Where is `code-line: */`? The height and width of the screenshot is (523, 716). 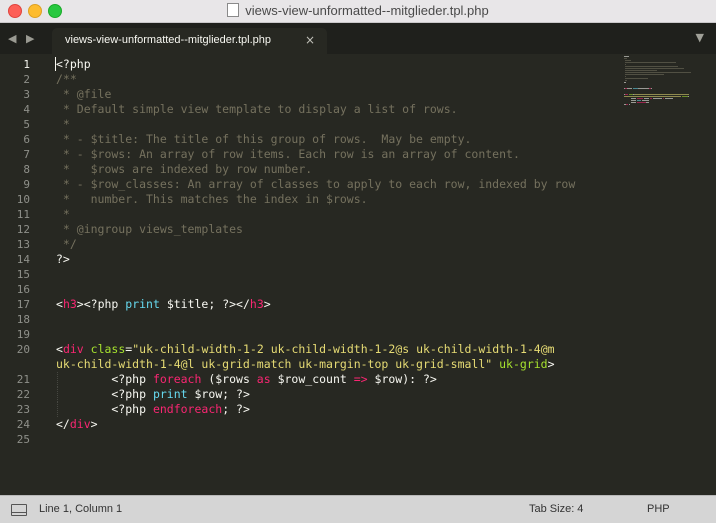
code-line: */ is located at coordinates (66, 244).